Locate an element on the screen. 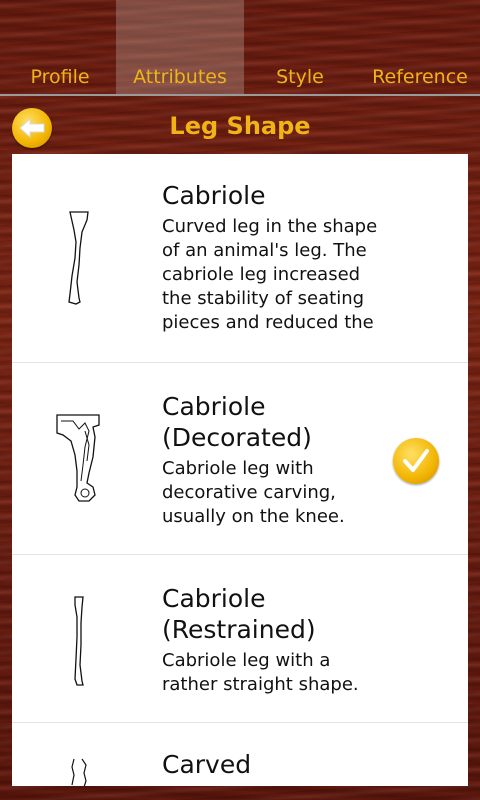  selected-check is located at coordinates (416, 461).